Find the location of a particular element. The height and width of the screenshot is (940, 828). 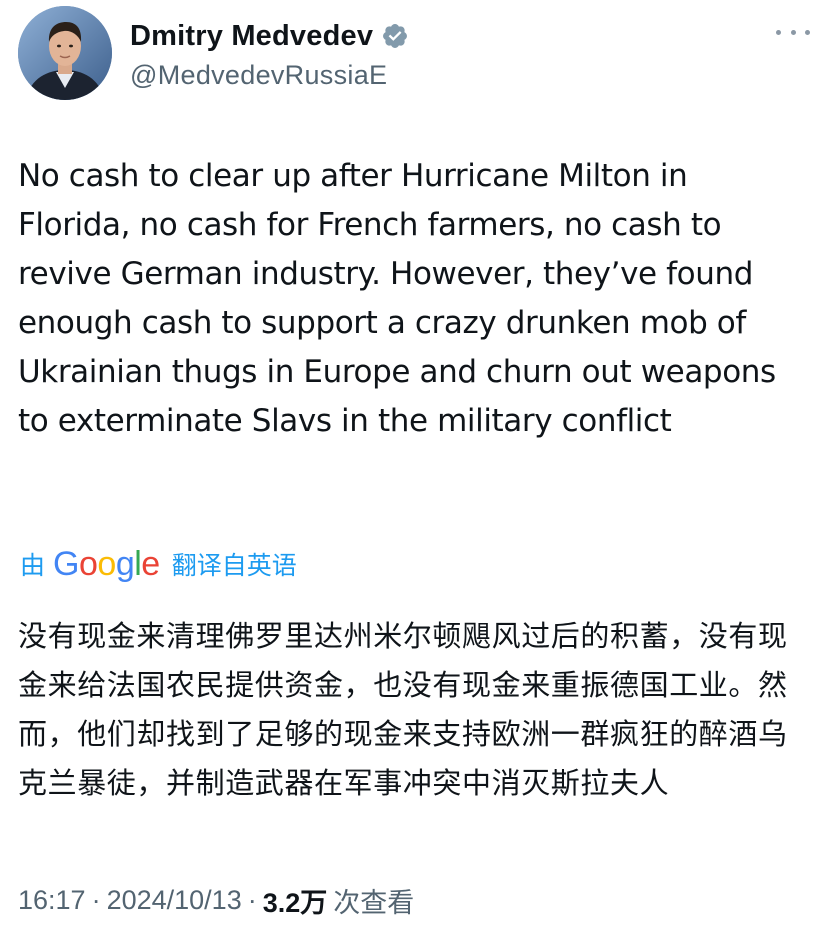

translation-attribution: 由 Google 翻译自英语 is located at coordinates (158, 564).